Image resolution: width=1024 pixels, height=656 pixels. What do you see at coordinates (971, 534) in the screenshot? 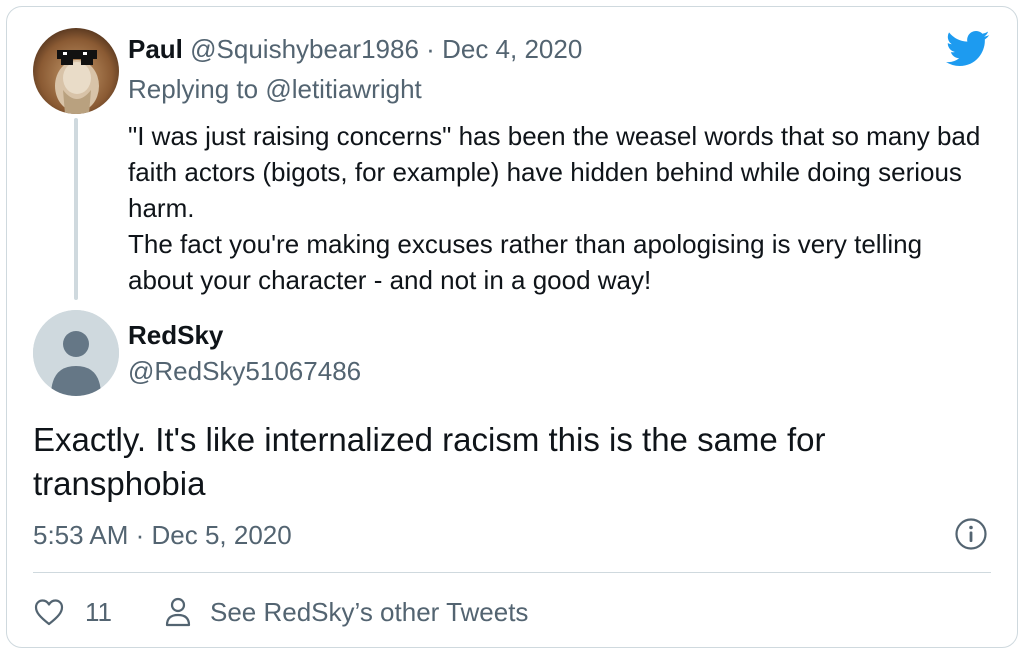
I see `info-icon` at bounding box center [971, 534].